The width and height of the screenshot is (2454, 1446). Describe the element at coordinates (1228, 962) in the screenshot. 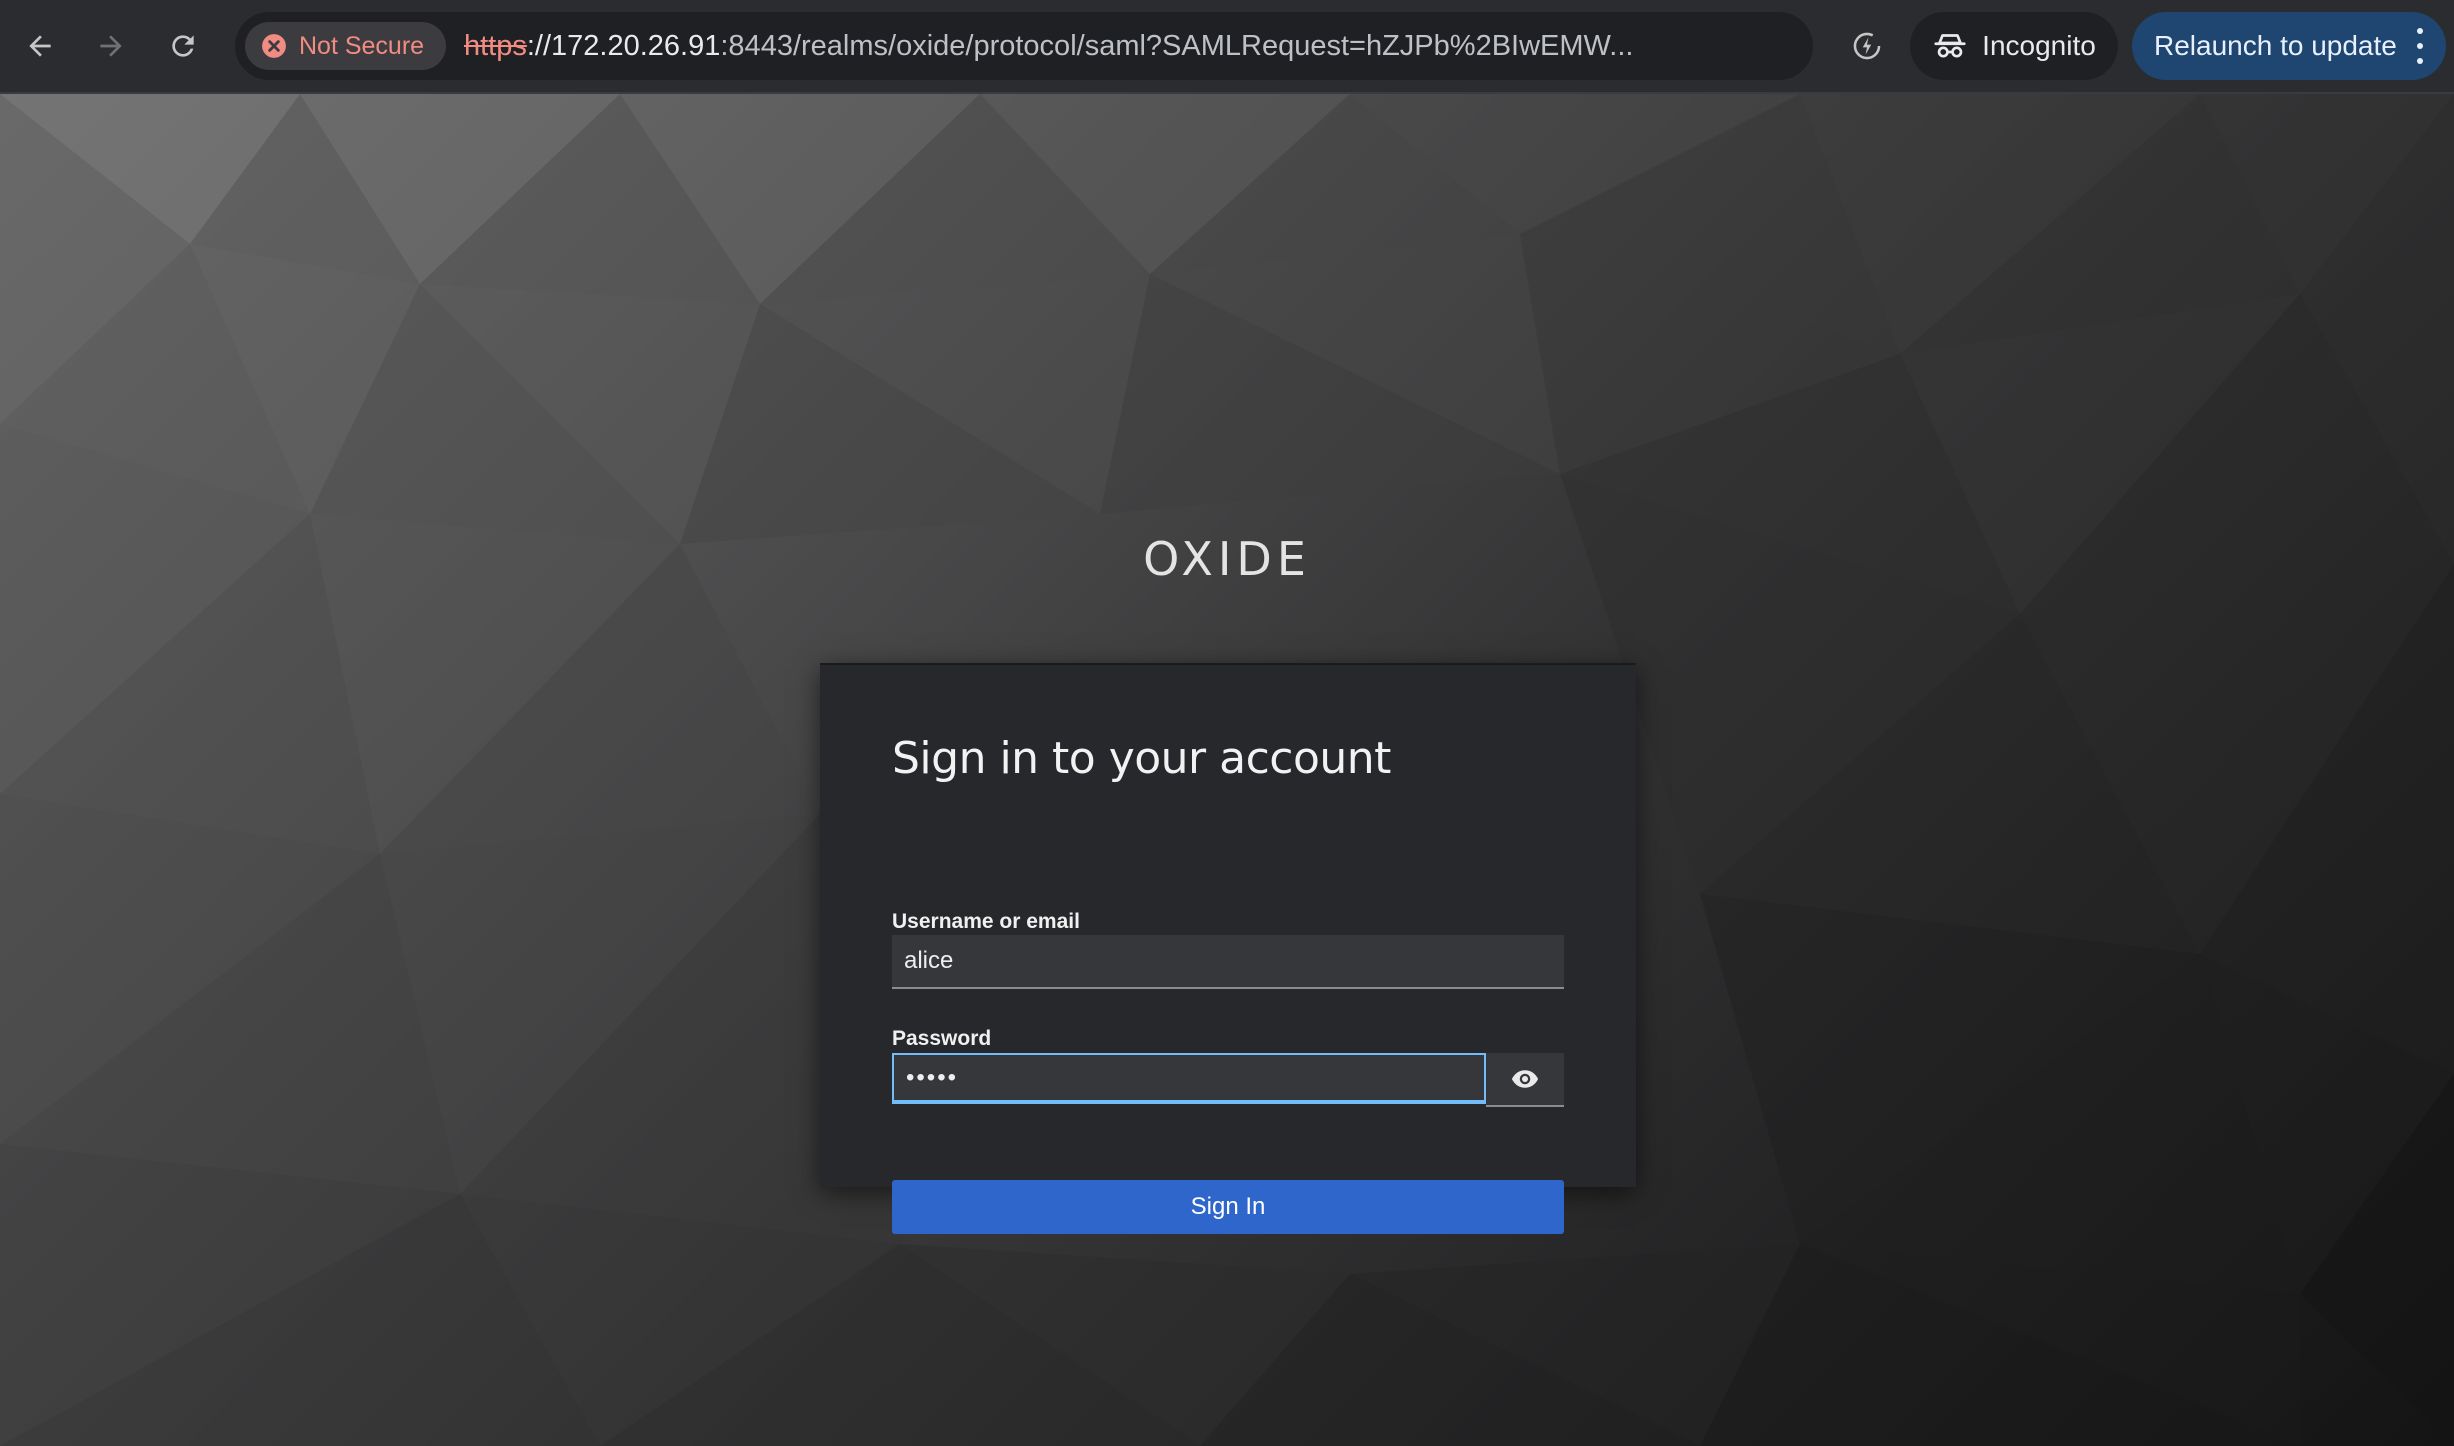

I see `username-field` at that location.